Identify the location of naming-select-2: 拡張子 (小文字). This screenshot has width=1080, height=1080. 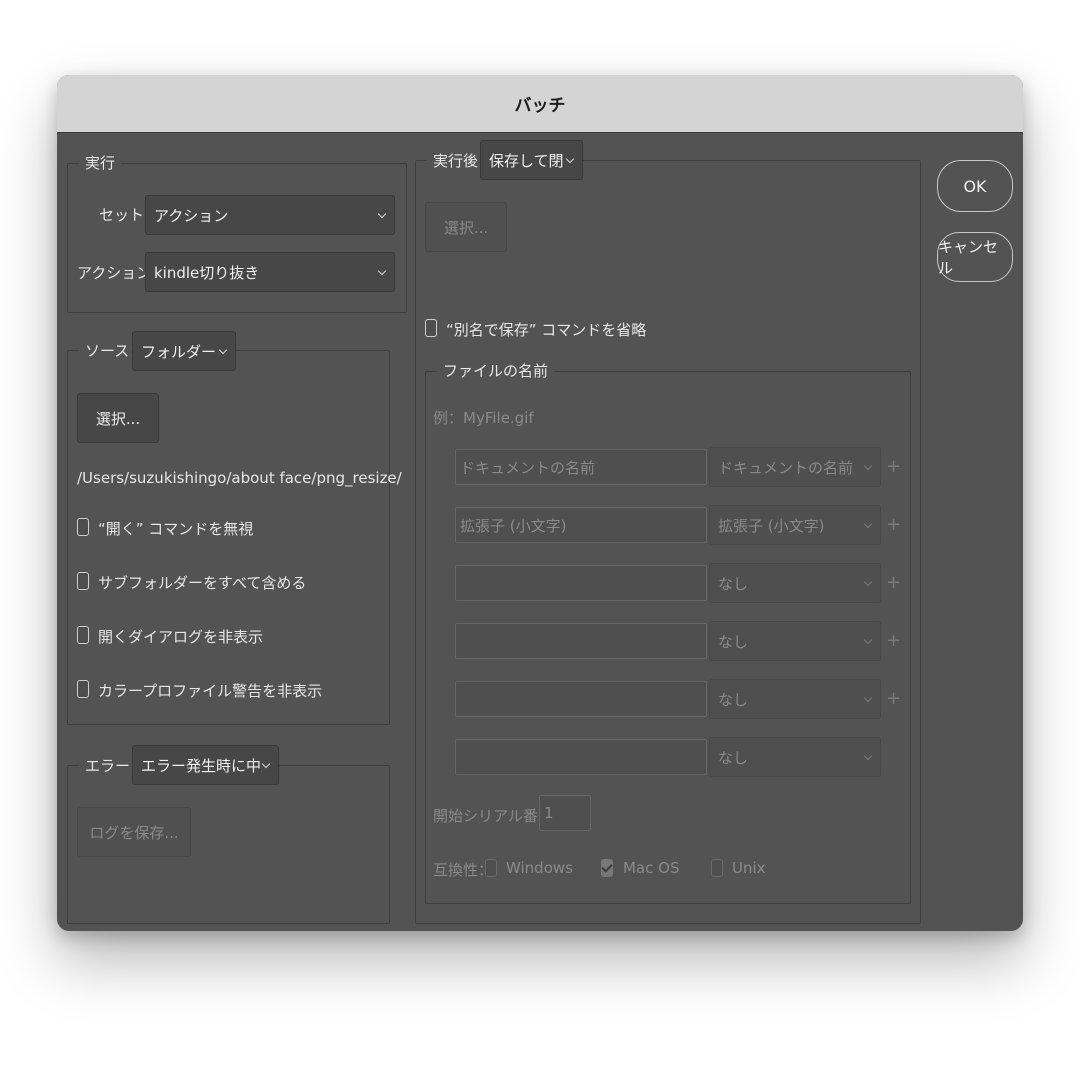
(795, 525).